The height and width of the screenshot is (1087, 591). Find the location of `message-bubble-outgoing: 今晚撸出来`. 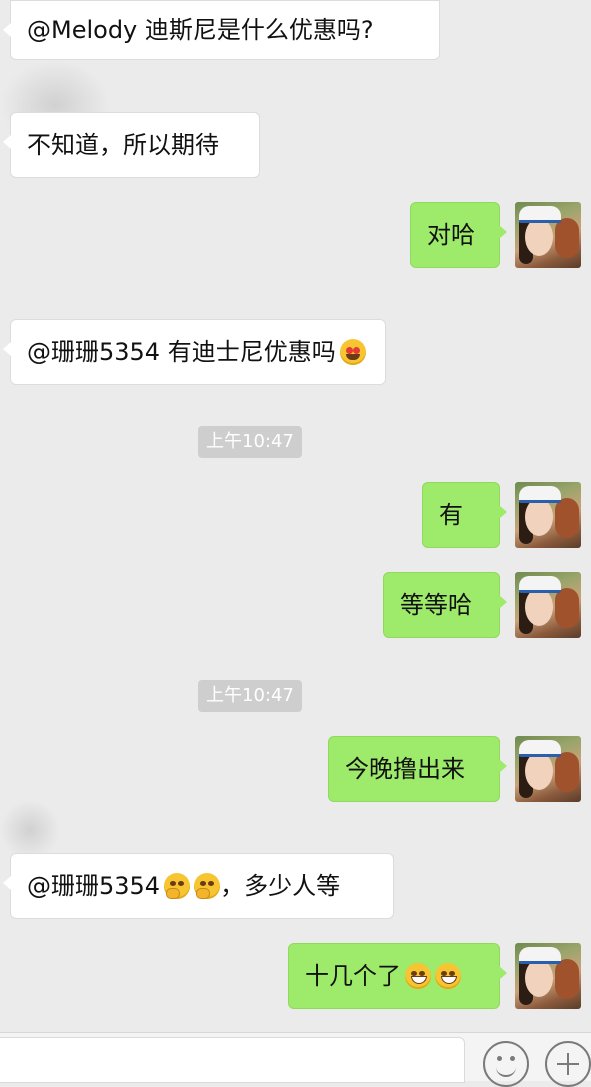

message-bubble-outgoing: 今晚撸出来 is located at coordinates (417, 769).